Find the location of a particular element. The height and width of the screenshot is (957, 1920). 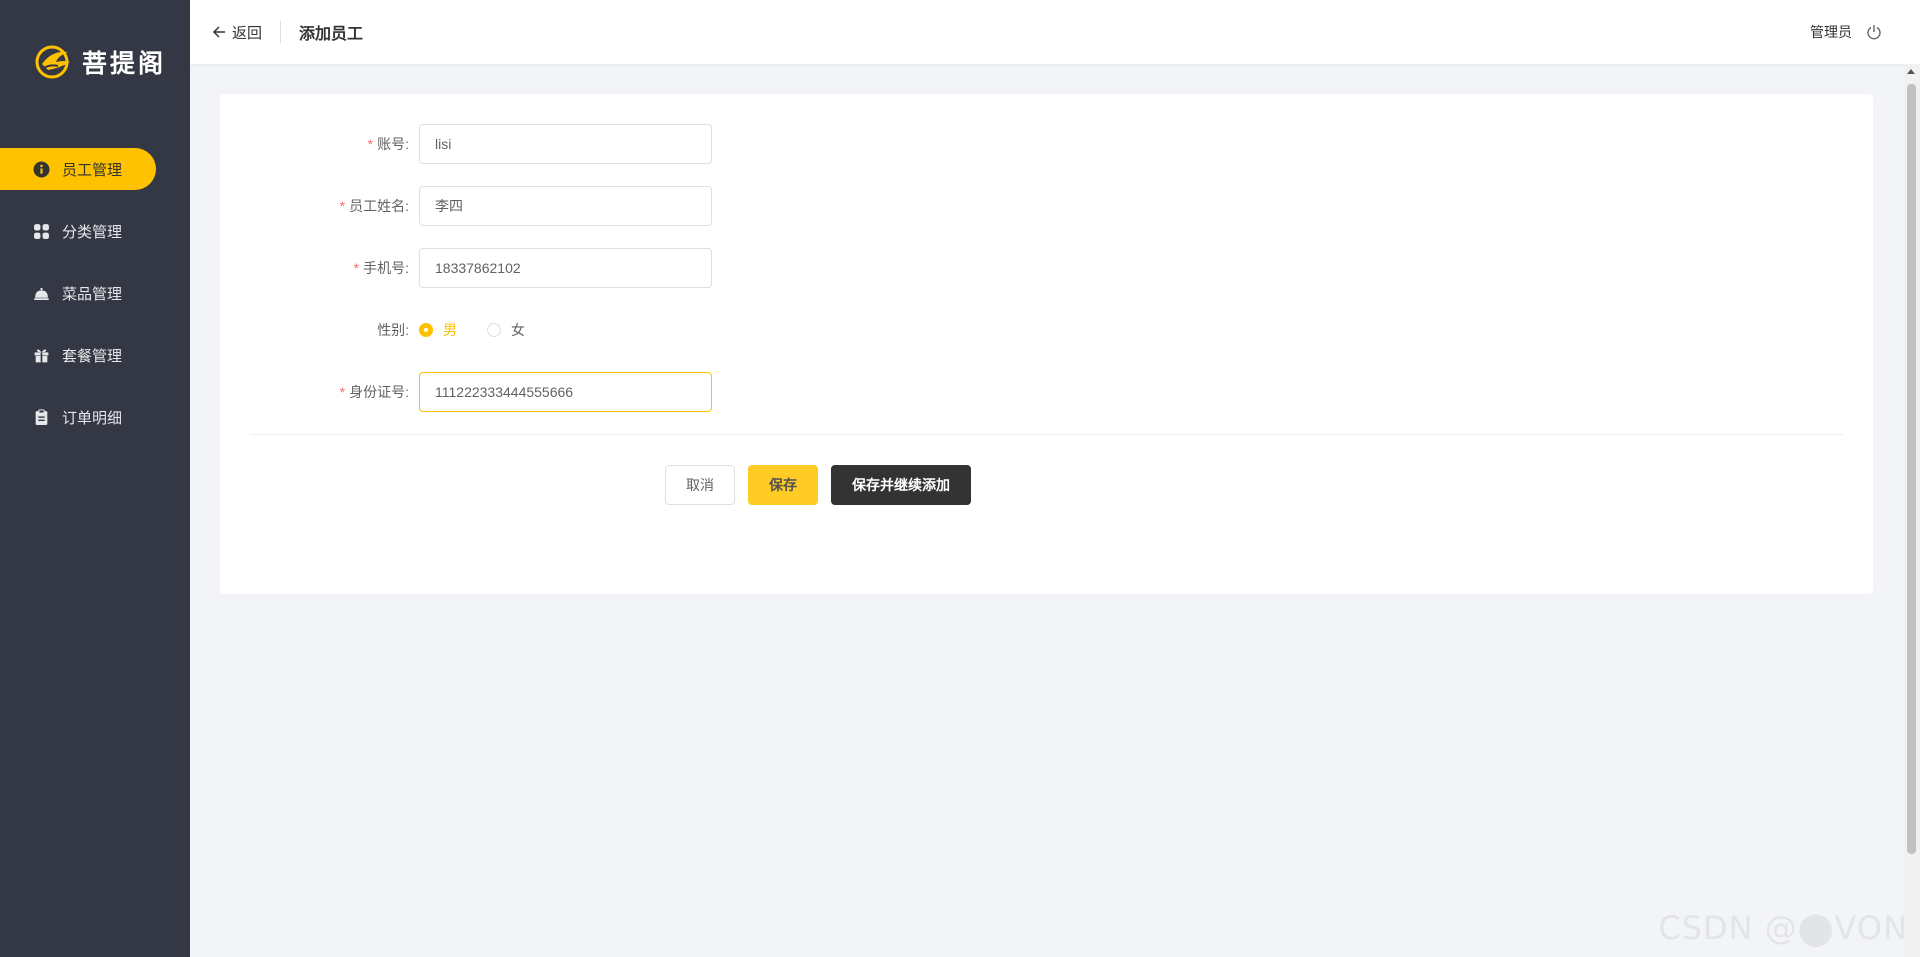

sidebar-item-label: 员工管理 is located at coordinates (92, 170).